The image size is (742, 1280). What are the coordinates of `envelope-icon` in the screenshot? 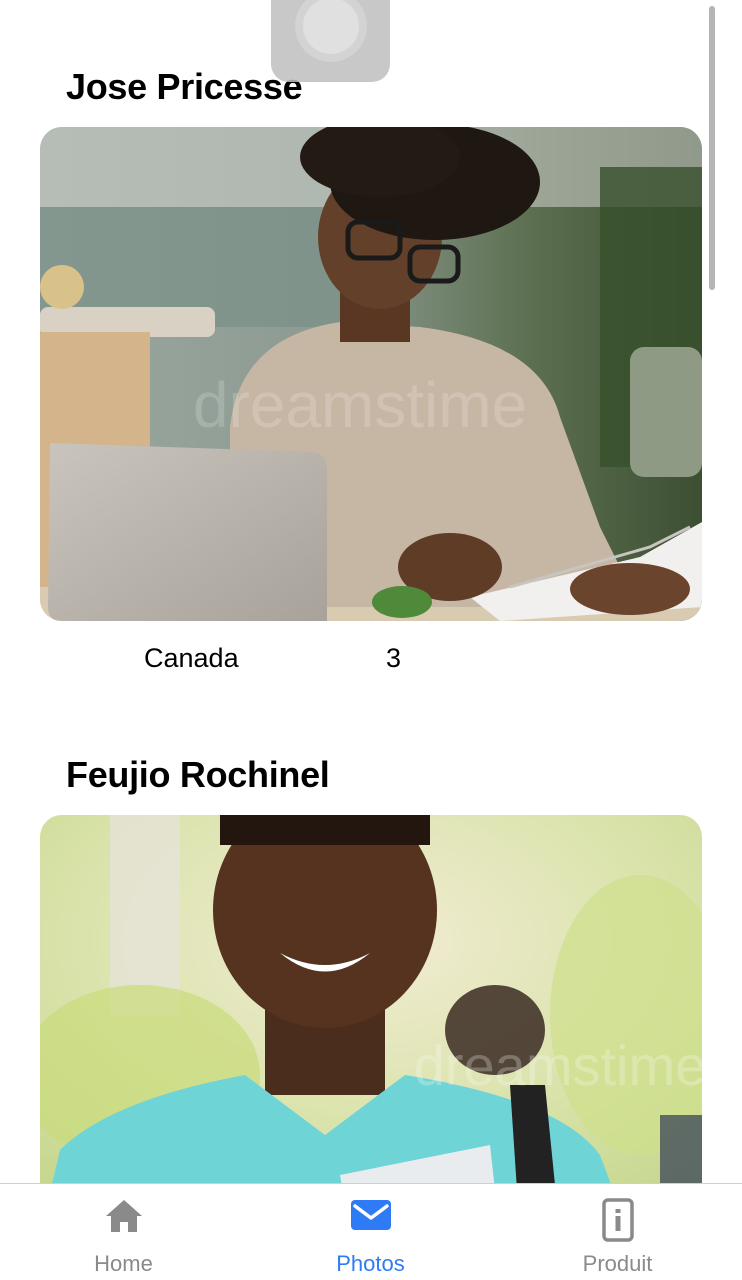 It's located at (371, 1217).